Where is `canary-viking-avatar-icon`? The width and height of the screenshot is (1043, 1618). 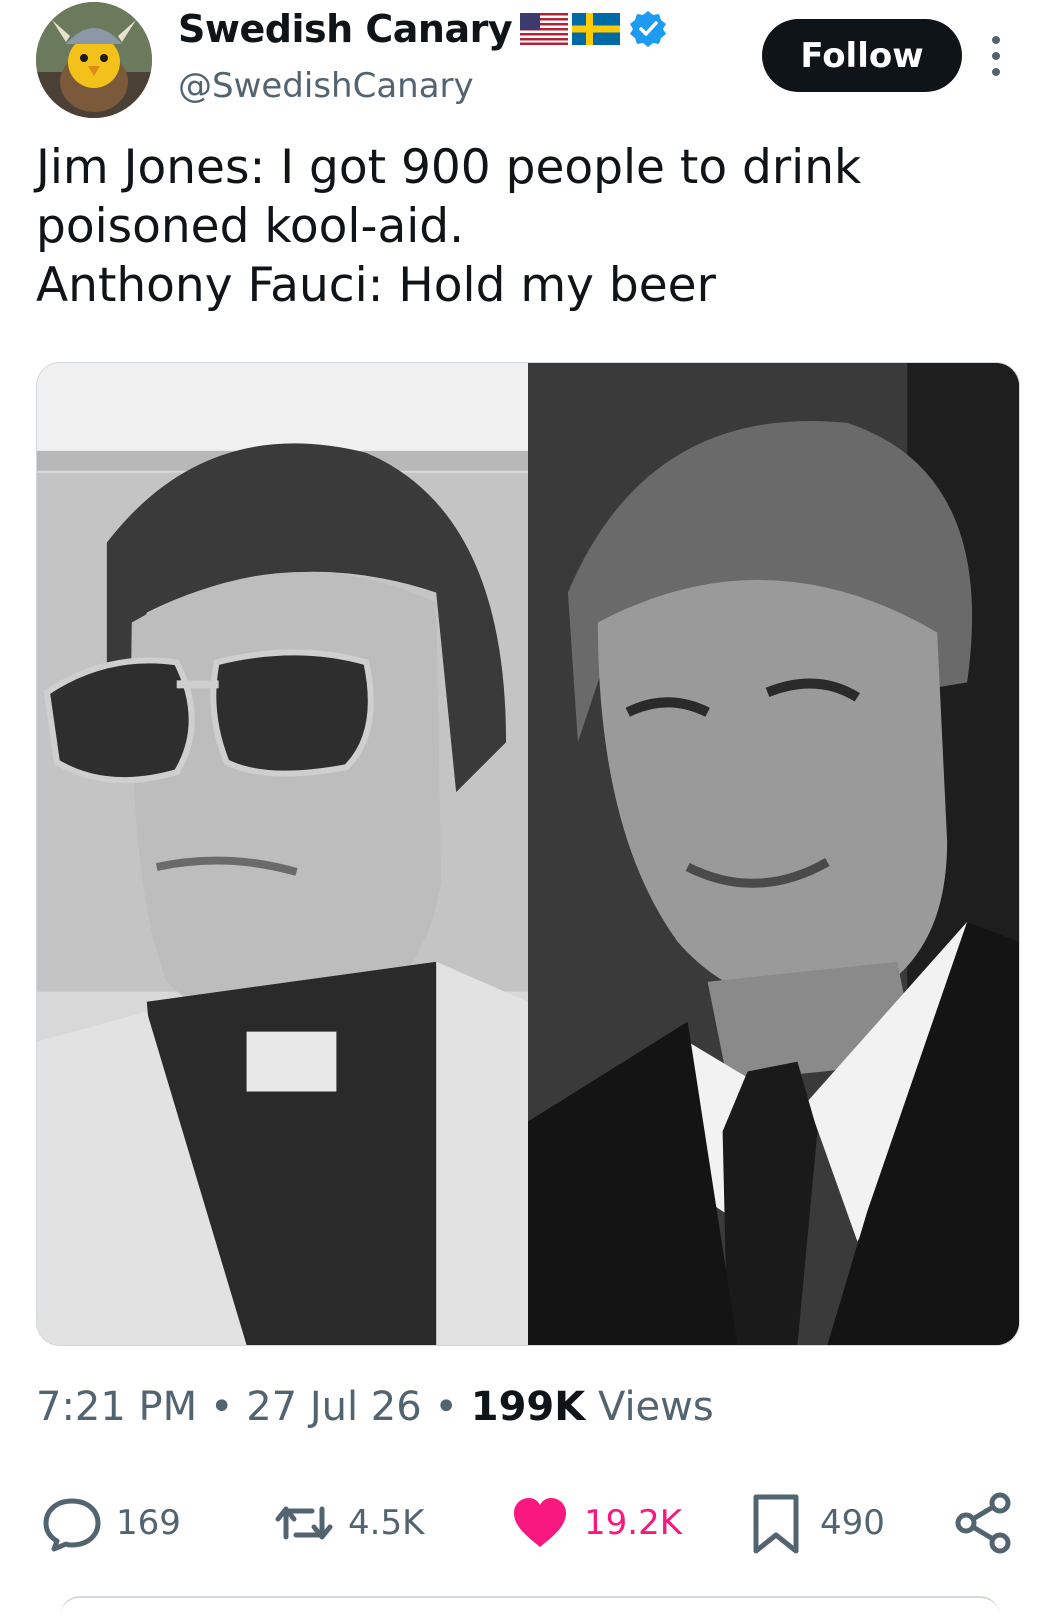 canary-viking-avatar-icon is located at coordinates (94, 60).